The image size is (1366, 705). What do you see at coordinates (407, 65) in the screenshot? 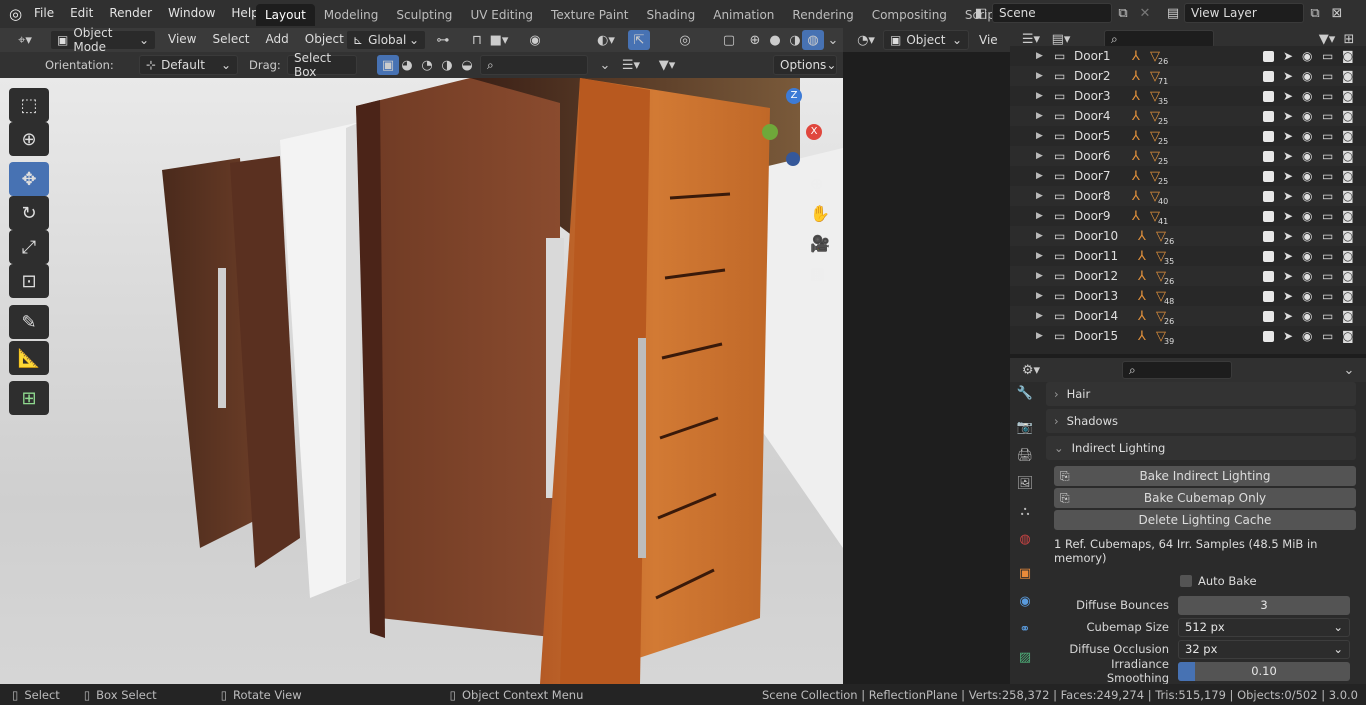
I see `select-mode-extend-icon: ◕` at bounding box center [407, 65].